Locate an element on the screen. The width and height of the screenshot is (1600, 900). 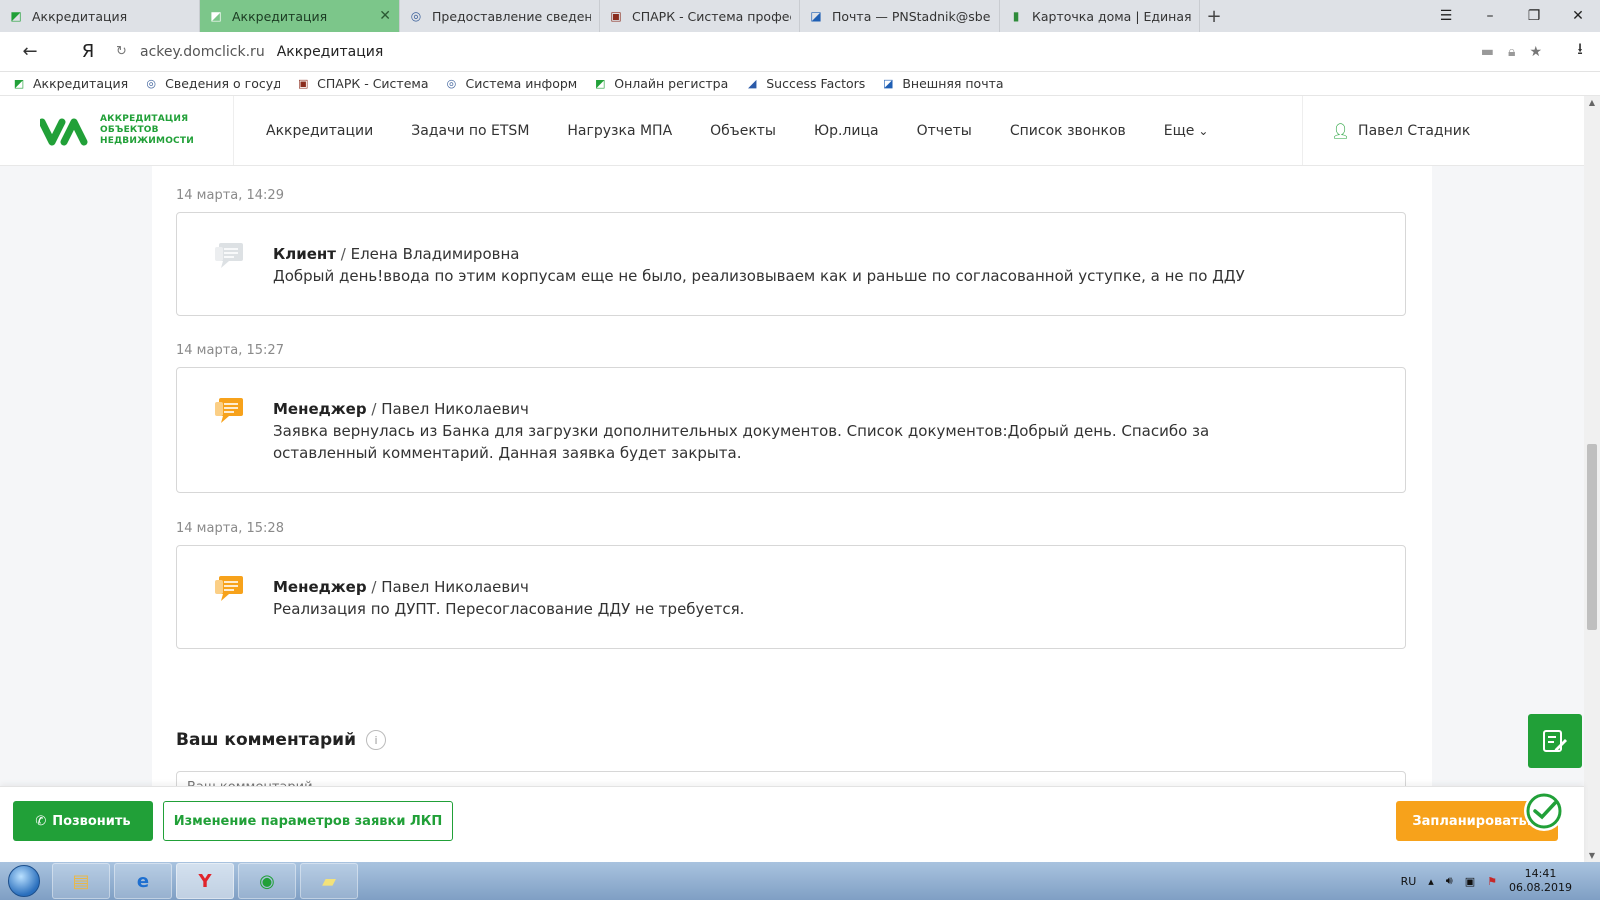
user-icon: 👤︎ is located at coordinates (1341, 130).